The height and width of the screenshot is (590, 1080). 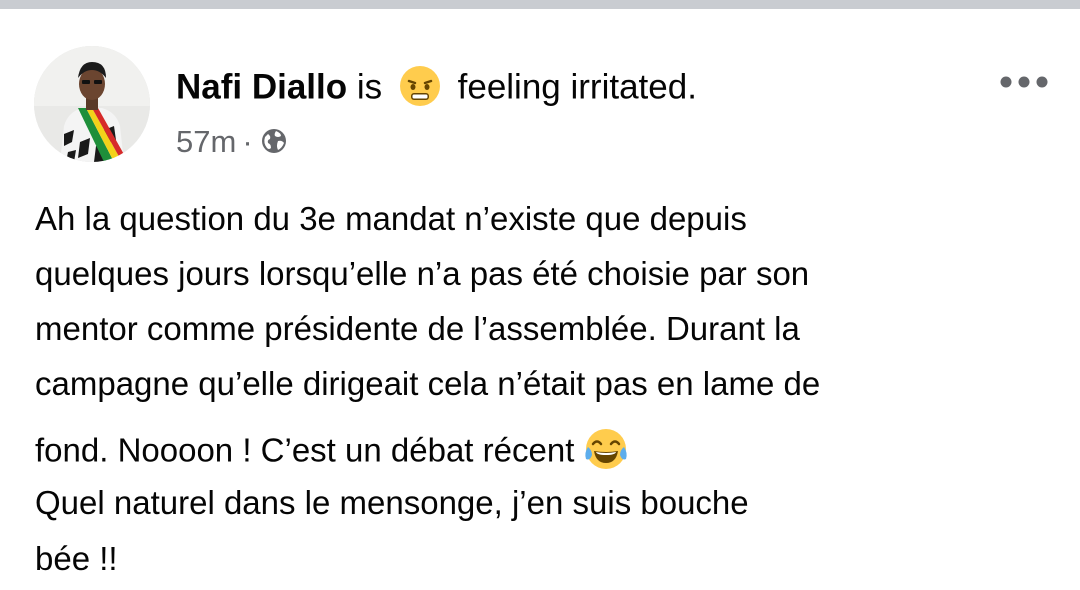 I want to click on timestamp: 57m, so click(x=206, y=141).